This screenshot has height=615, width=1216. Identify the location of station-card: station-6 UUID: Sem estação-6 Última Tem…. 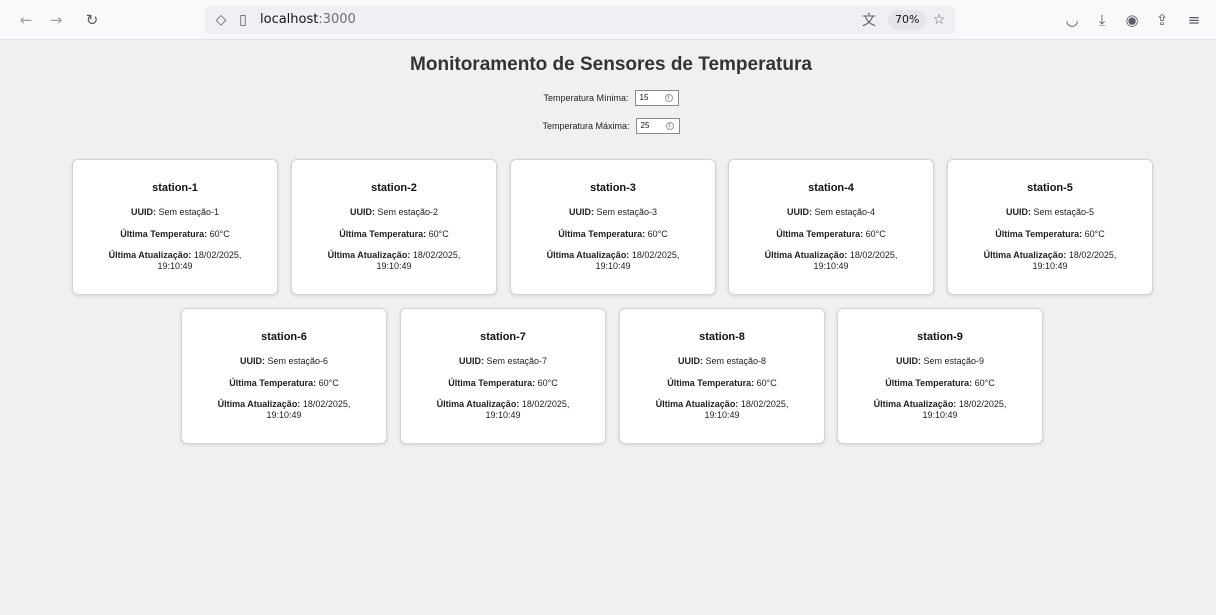
(284, 376).